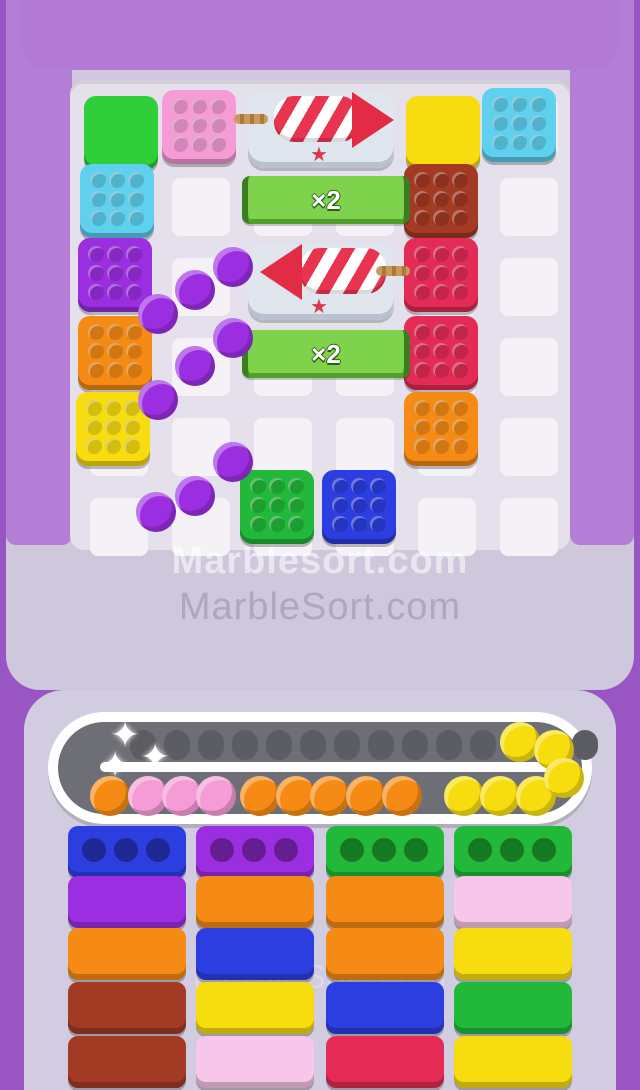 The image size is (640, 1090). Describe the element at coordinates (281, 272) in the screenshot. I see `rocket-nose` at that location.